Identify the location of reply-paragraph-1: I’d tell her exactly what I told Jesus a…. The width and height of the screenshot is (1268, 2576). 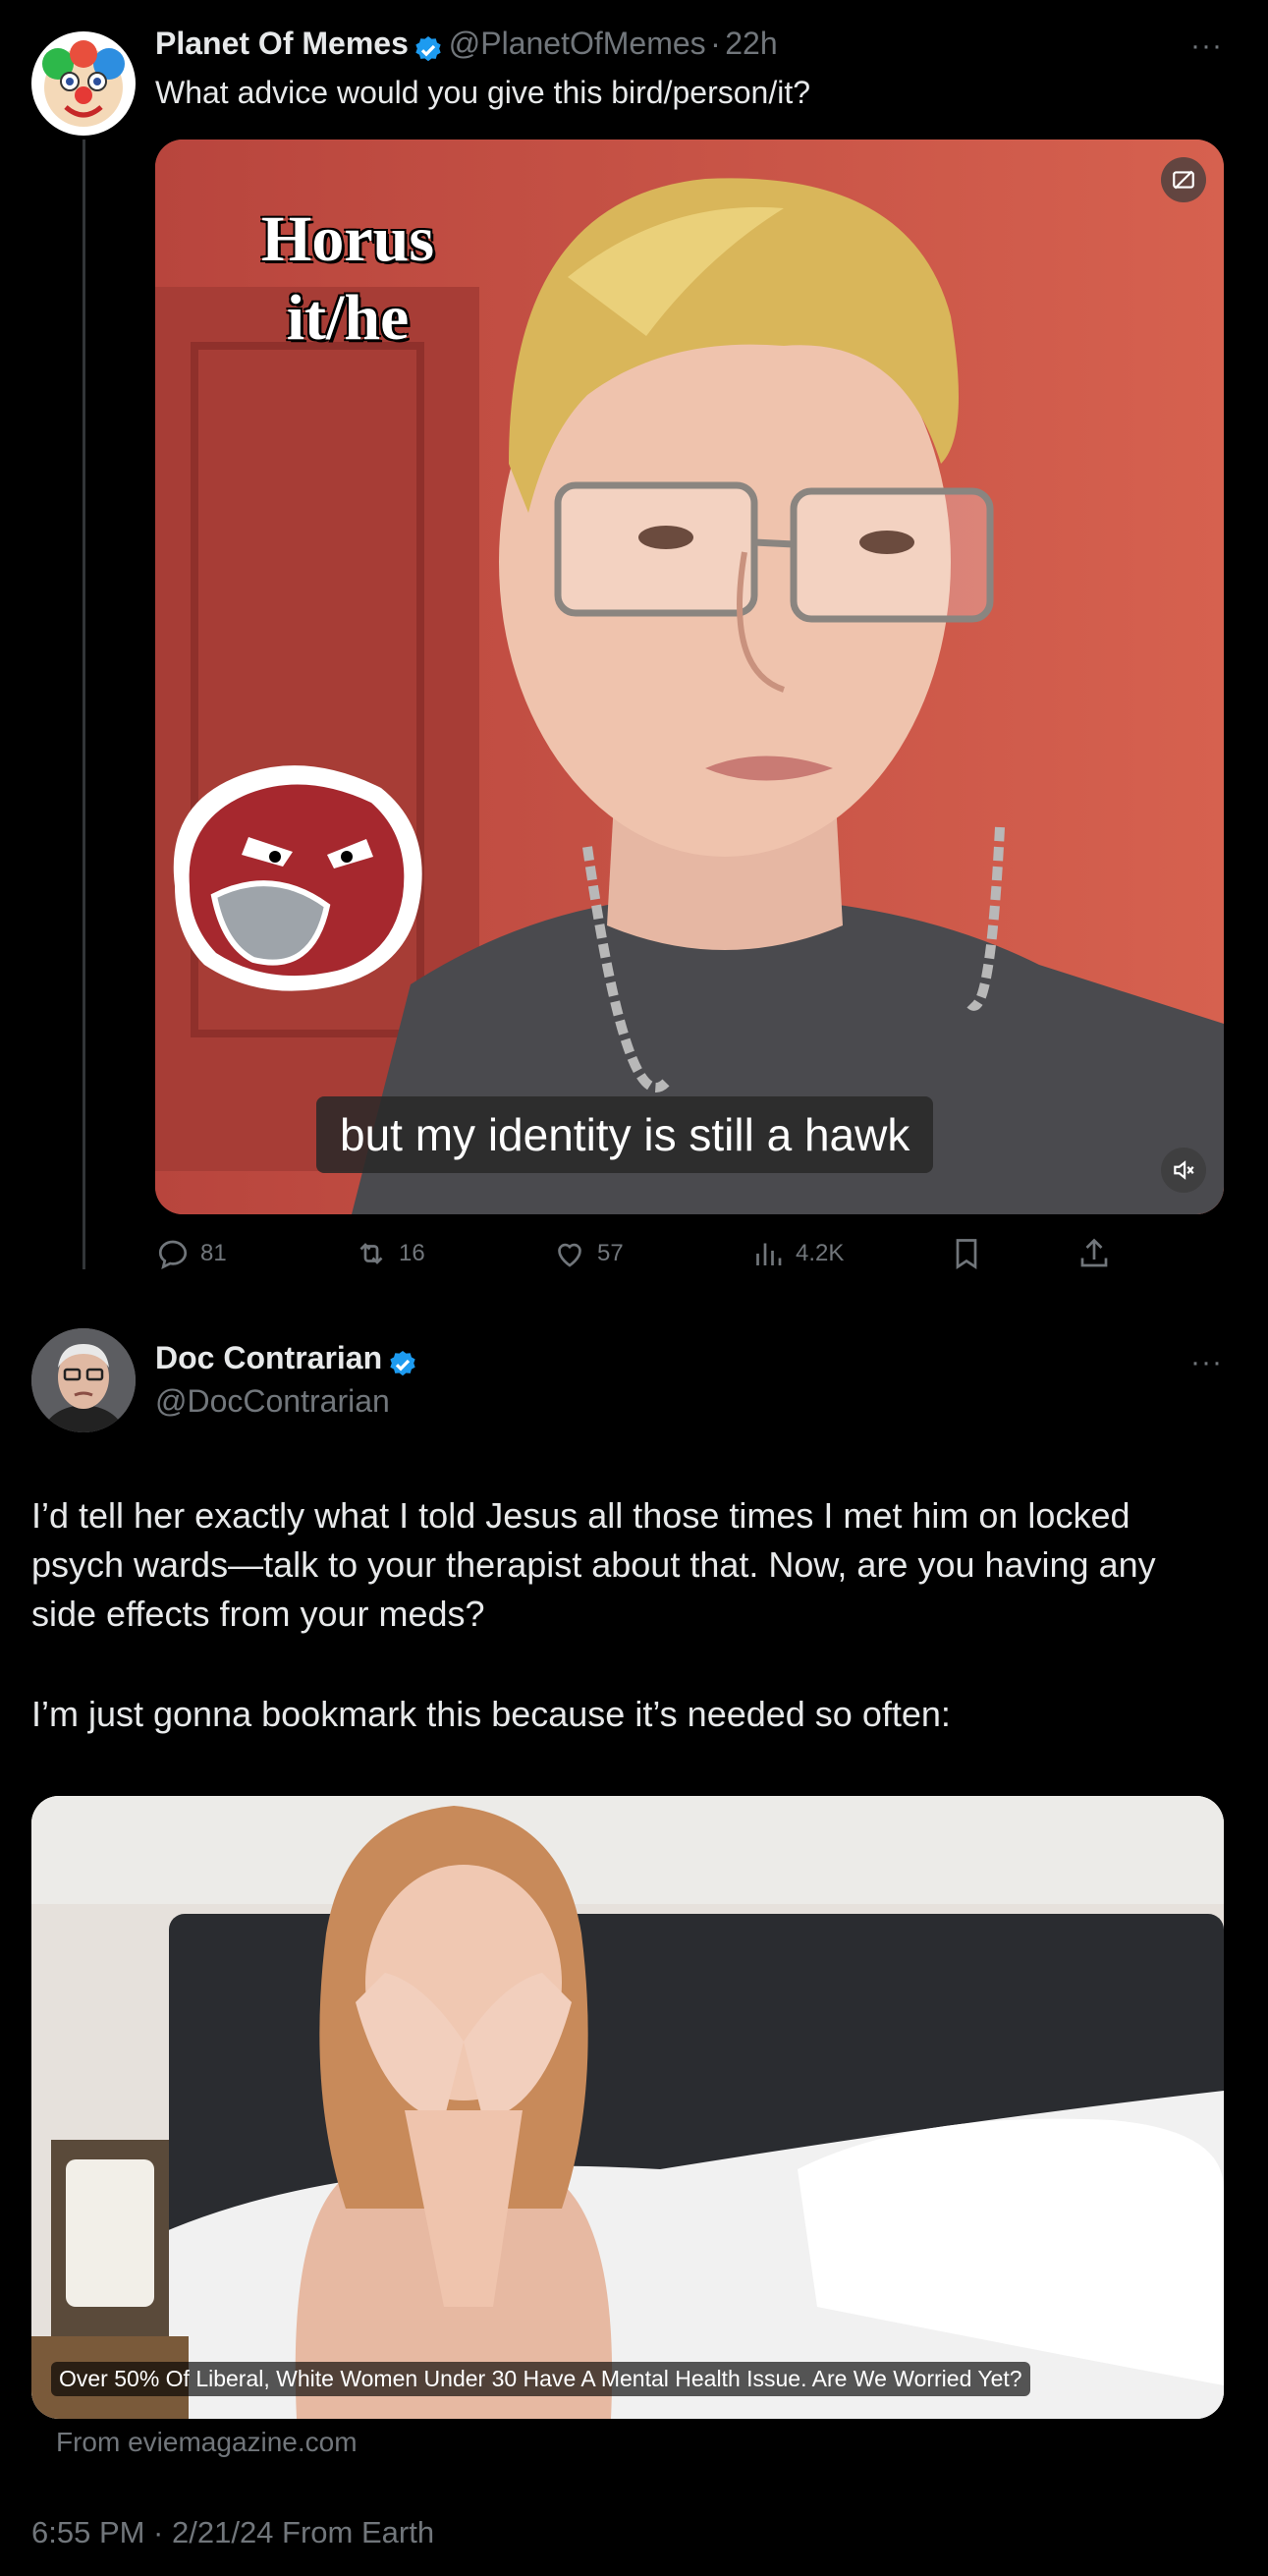
(593, 1564).